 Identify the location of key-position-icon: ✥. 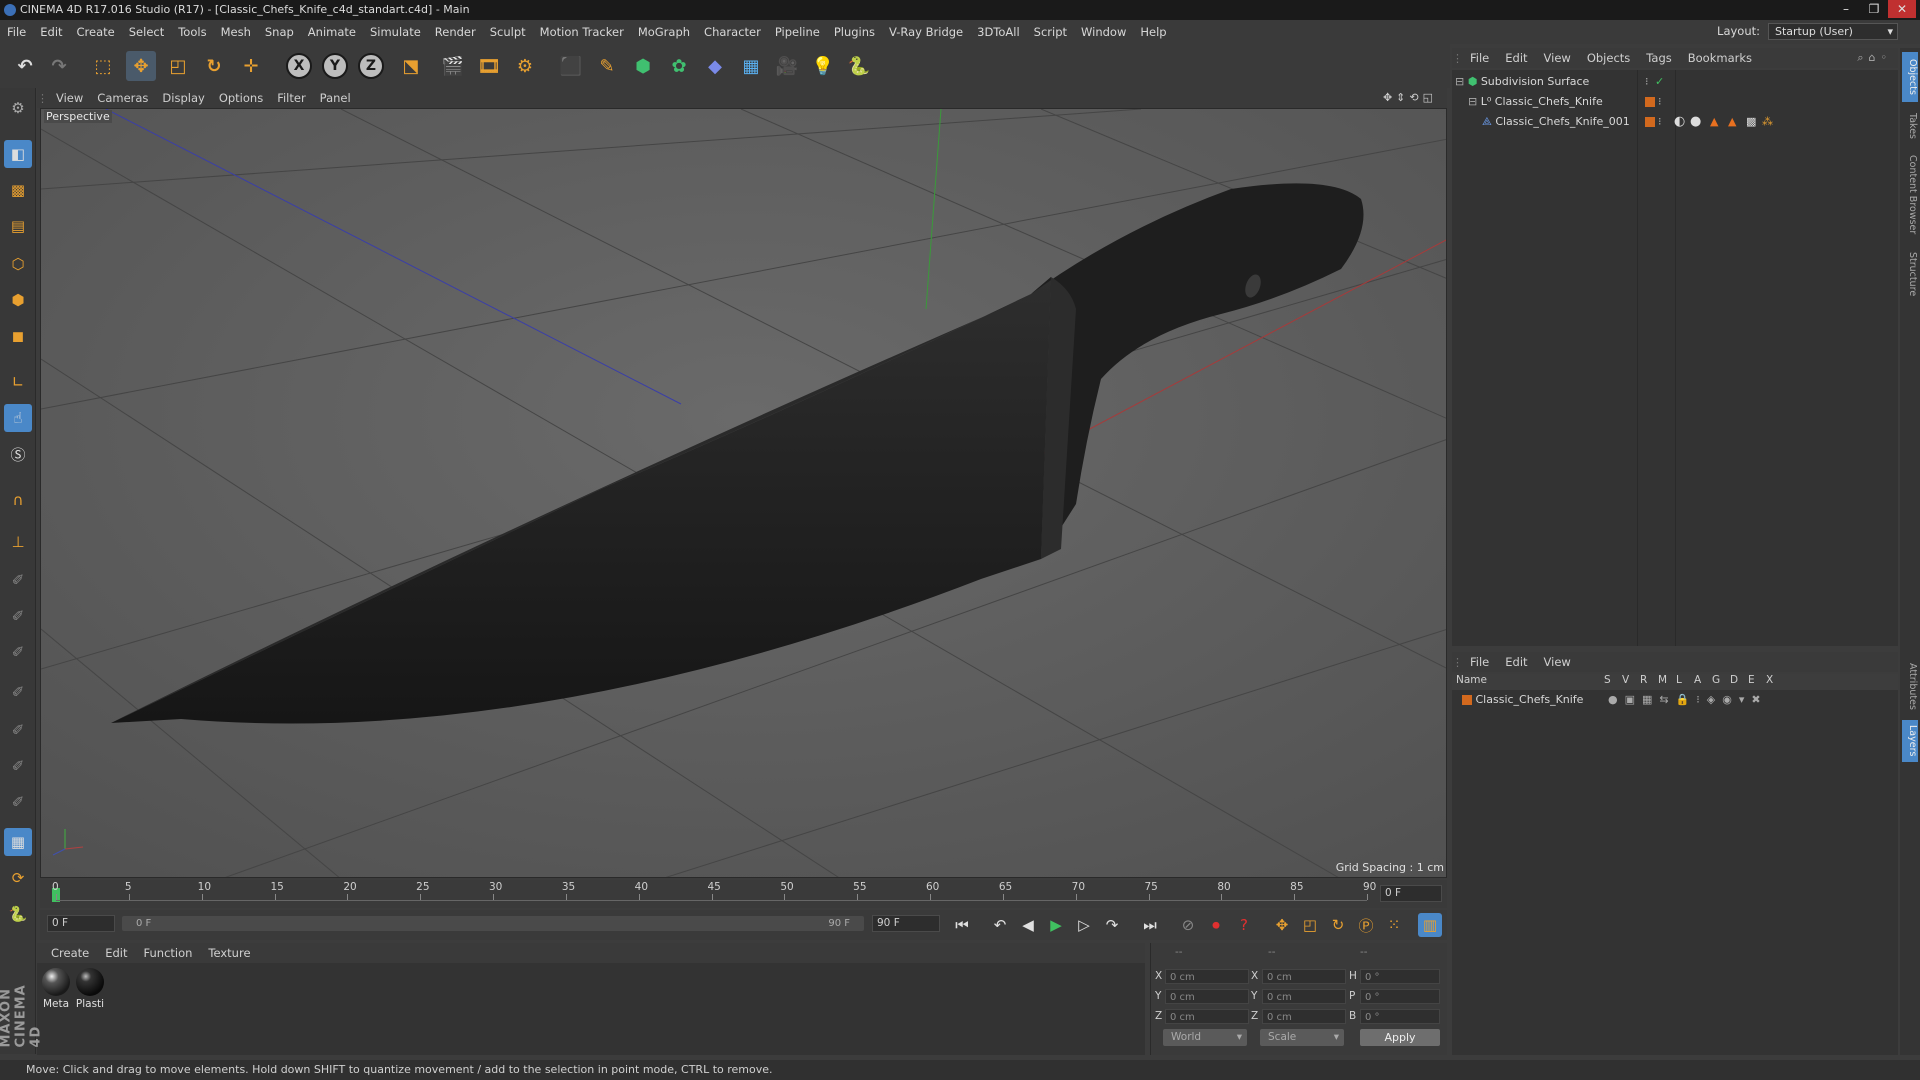
(1282, 925).